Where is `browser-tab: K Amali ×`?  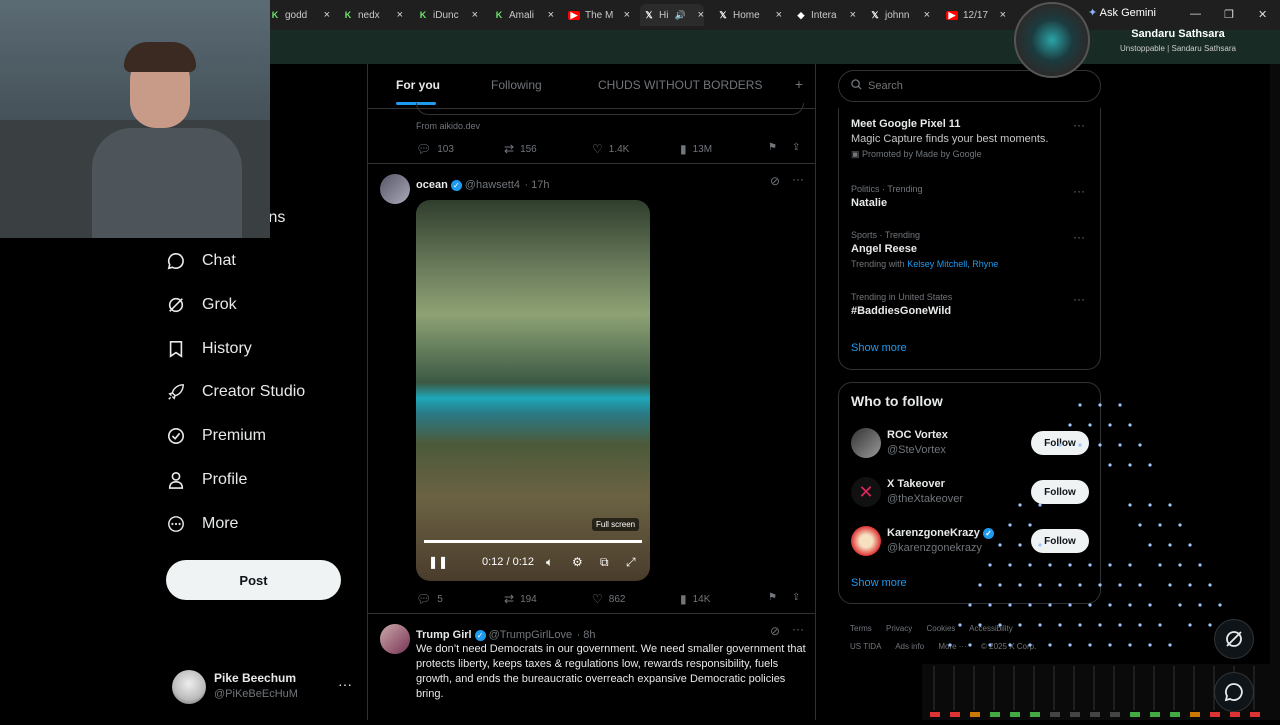 browser-tab: K Amali × is located at coordinates (524, 15).